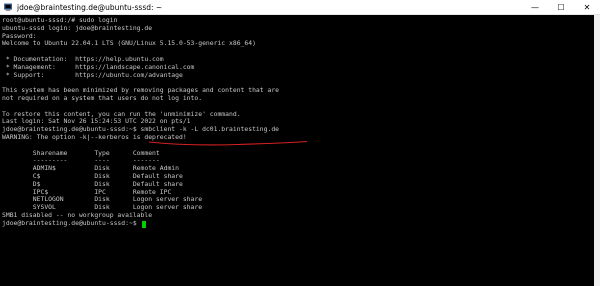  What do you see at coordinates (71, 222) in the screenshot?
I see `shell-prompt: jdoe@braintesting.de@ubuntu-sssd:~$` at bounding box center [71, 222].